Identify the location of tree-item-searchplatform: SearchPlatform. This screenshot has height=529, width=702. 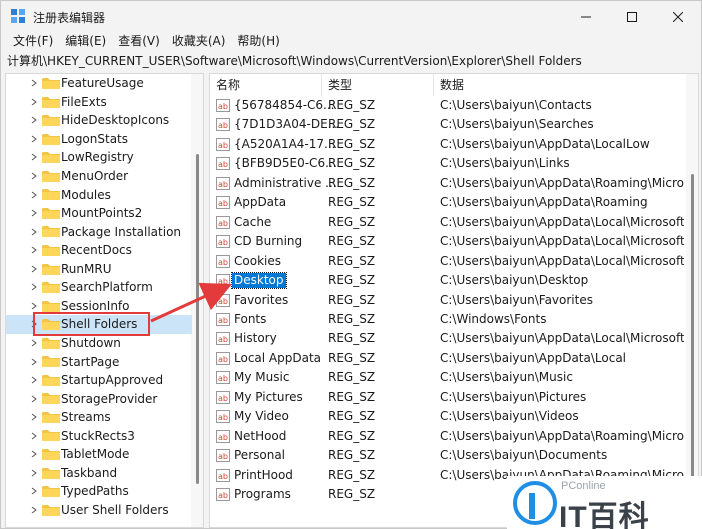
(99, 287).